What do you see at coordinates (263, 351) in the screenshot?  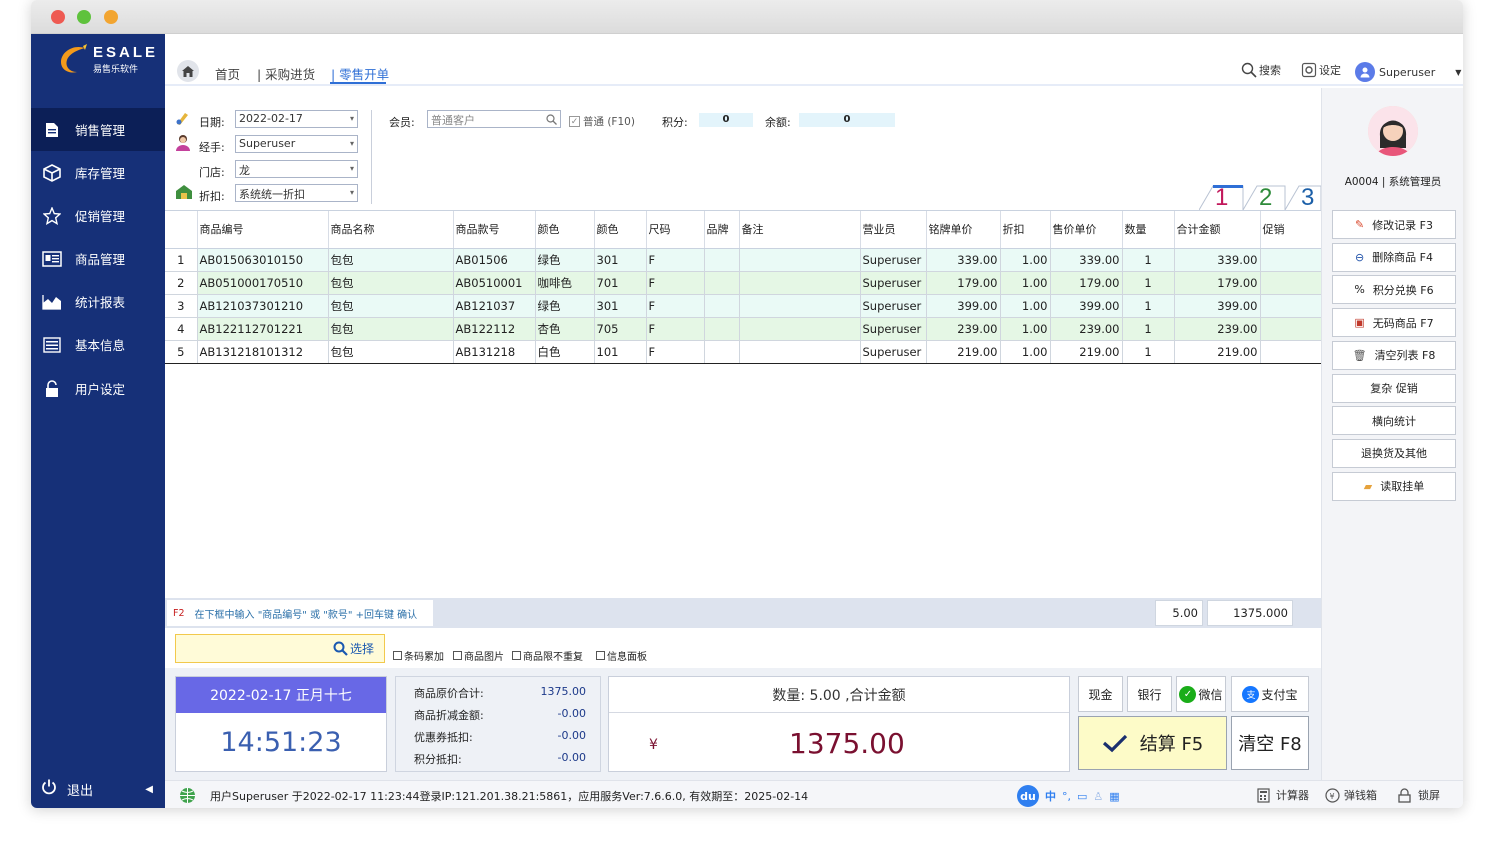 I see `table-cell: AB131218101312` at bounding box center [263, 351].